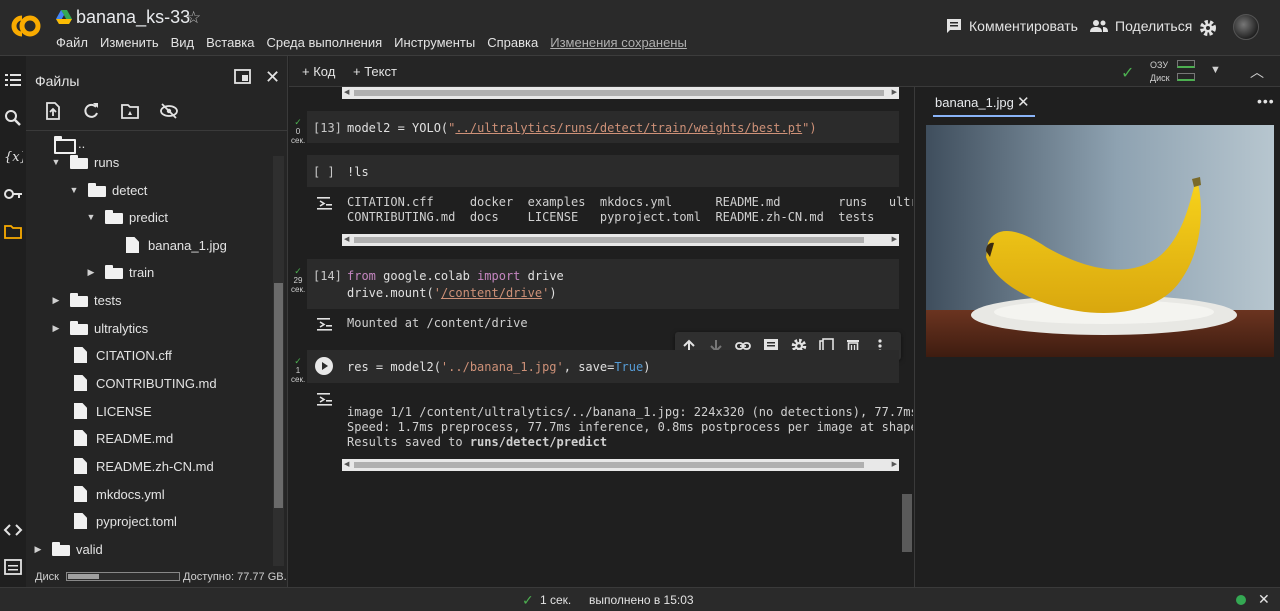 The image size is (1280, 611). What do you see at coordinates (603, 171) in the screenshot?
I see `code-cell: [ ] !ls` at bounding box center [603, 171].